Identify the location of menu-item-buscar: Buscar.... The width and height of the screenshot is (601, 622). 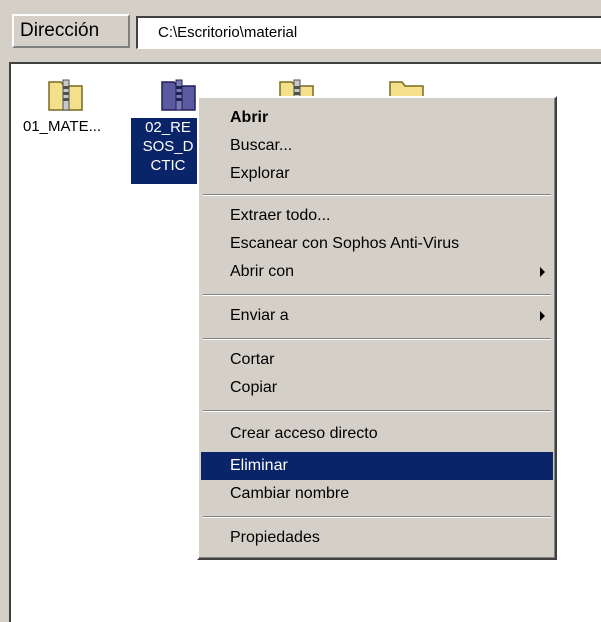
(377, 146).